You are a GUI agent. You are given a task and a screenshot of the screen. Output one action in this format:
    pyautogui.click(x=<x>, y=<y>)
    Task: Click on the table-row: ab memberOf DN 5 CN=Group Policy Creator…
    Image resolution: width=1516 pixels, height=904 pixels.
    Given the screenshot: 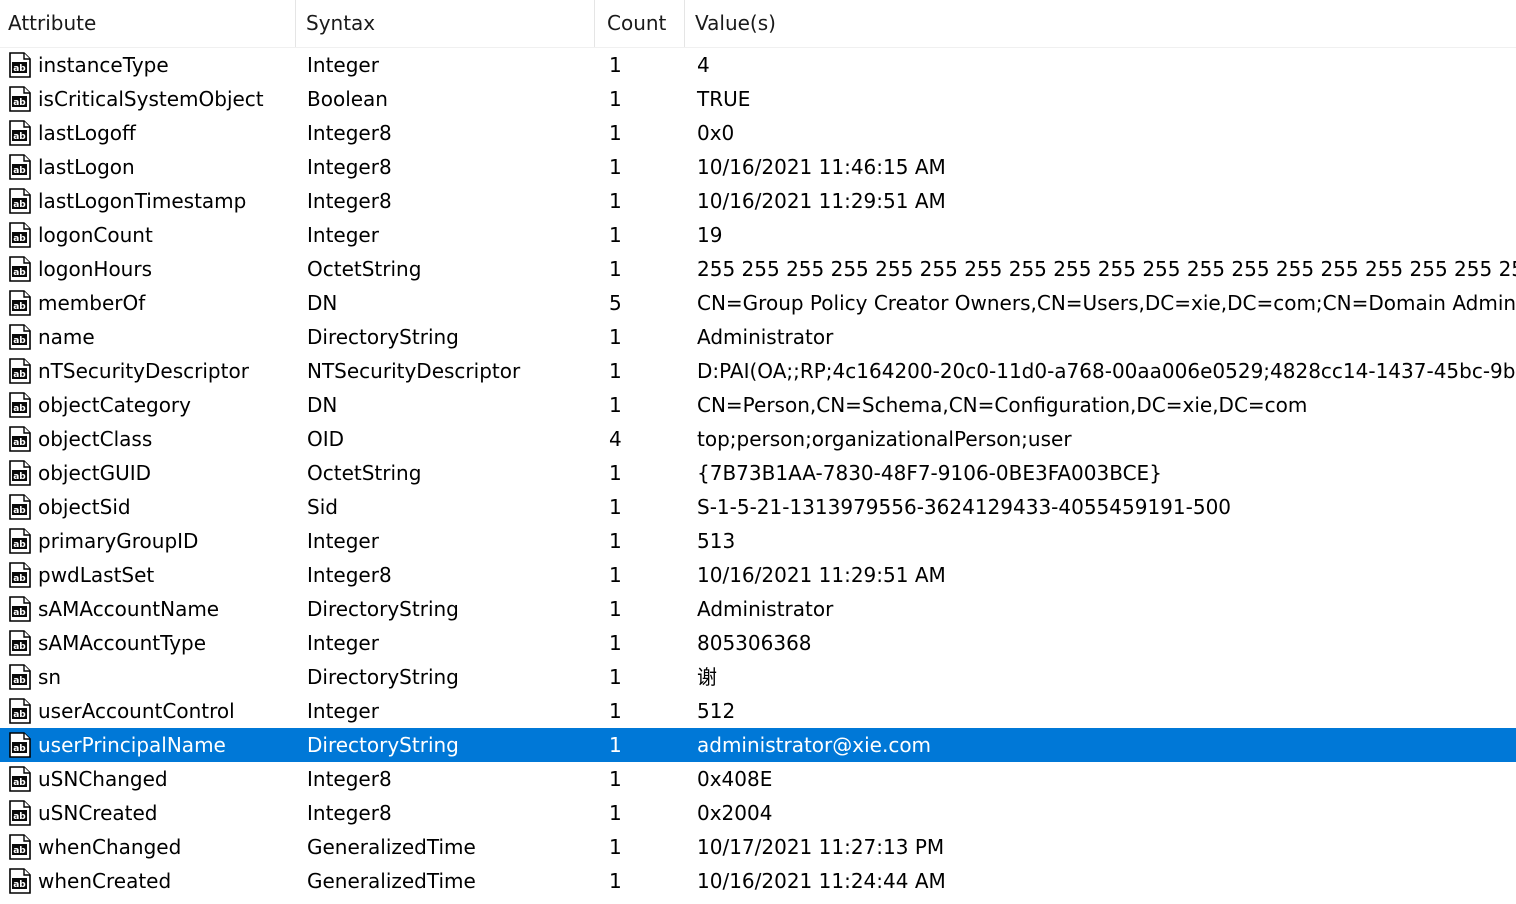 What is the action you would take?
    pyautogui.click(x=758, y=303)
    